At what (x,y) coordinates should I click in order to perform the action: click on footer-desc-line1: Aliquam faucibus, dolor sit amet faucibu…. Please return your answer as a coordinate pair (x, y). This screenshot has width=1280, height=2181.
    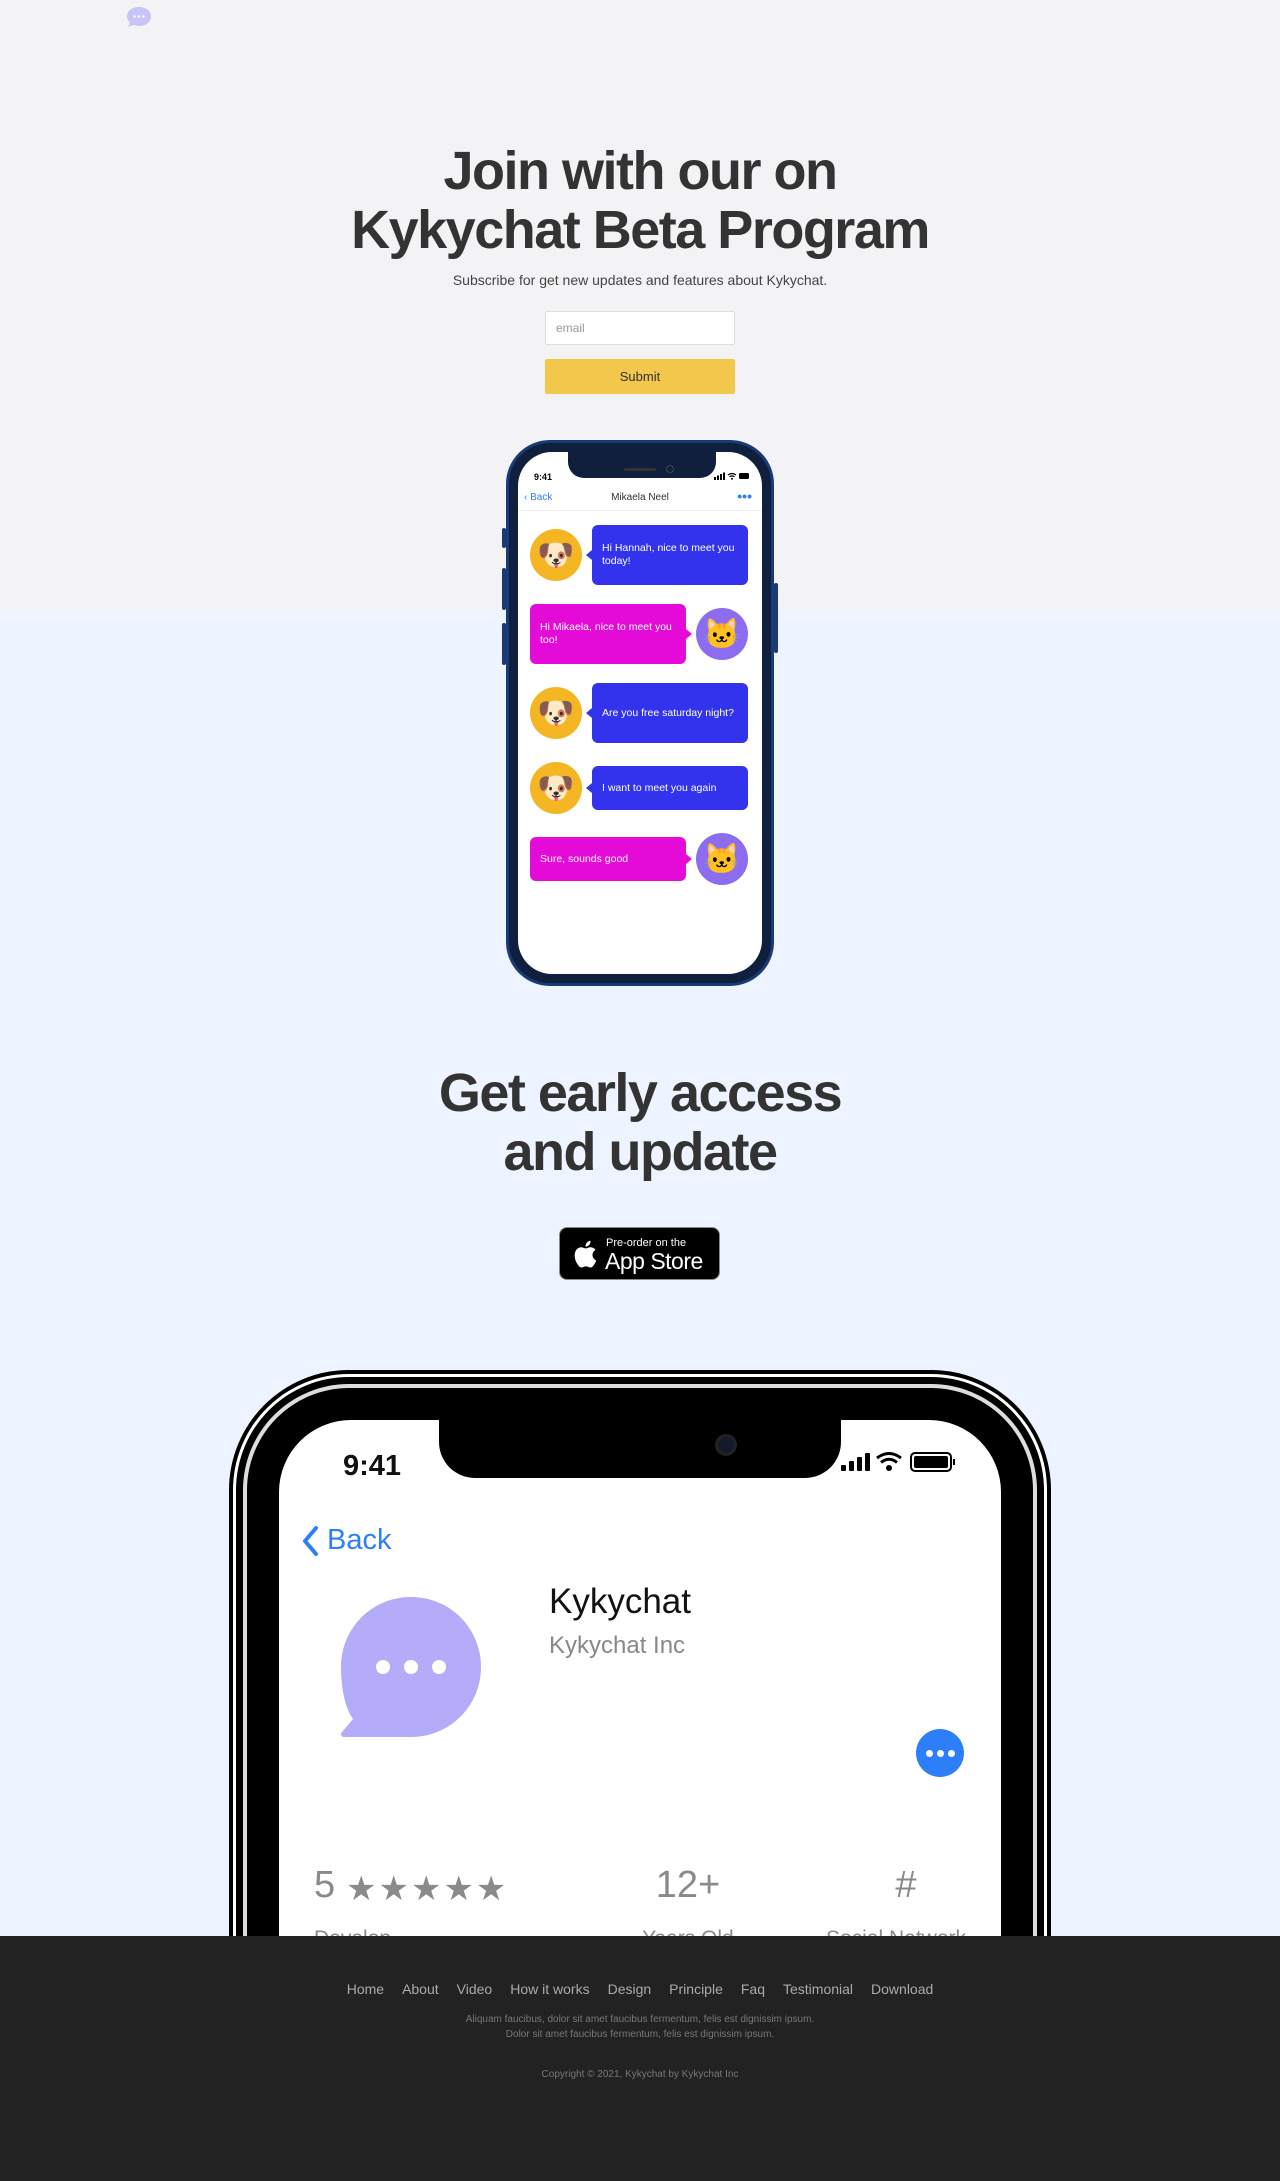
    Looking at the image, I should click on (640, 2019).